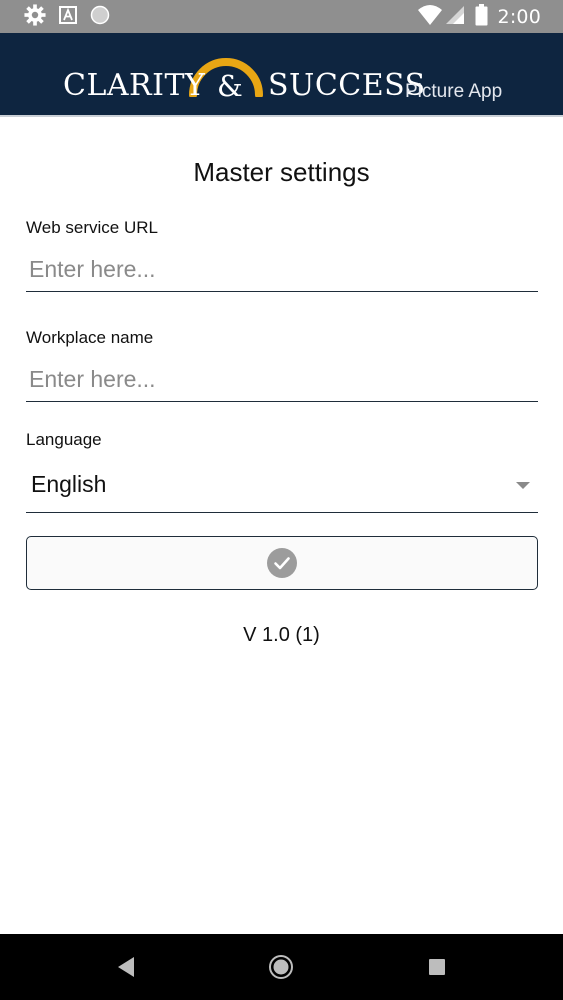  Describe the element at coordinates (454, 91) in the screenshot. I see `logo-subtitle: Picture App` at that location.